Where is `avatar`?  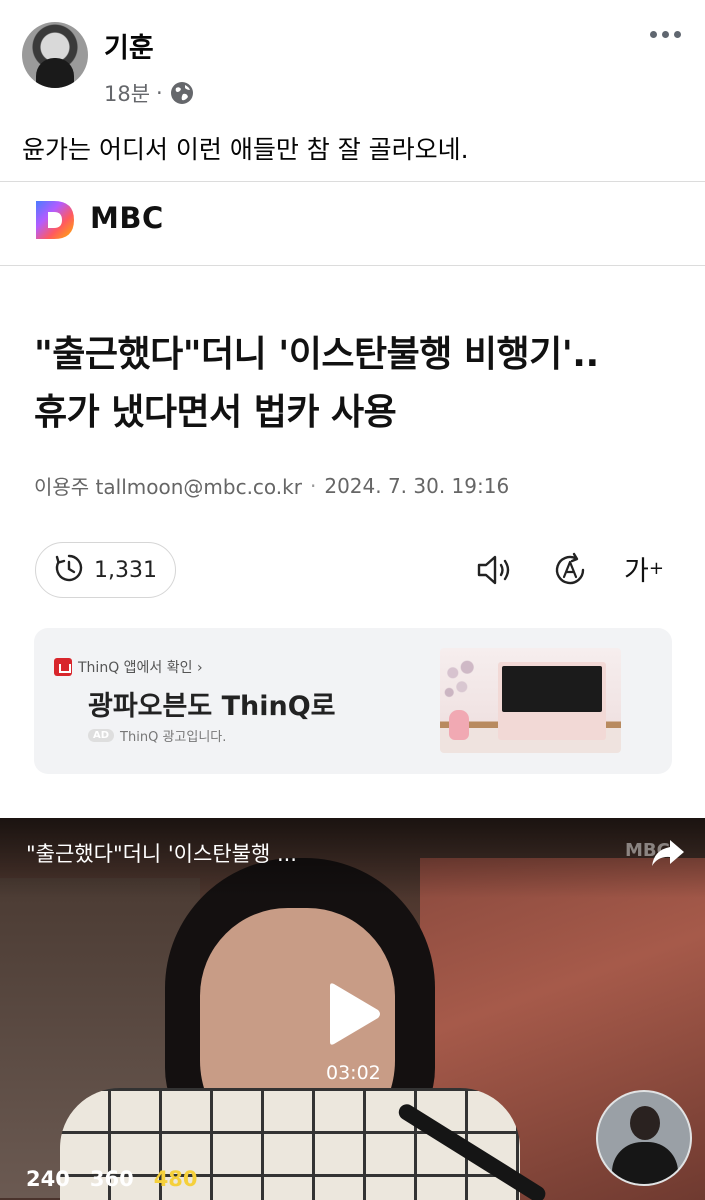 avatar is located at coordinates (55, 55).